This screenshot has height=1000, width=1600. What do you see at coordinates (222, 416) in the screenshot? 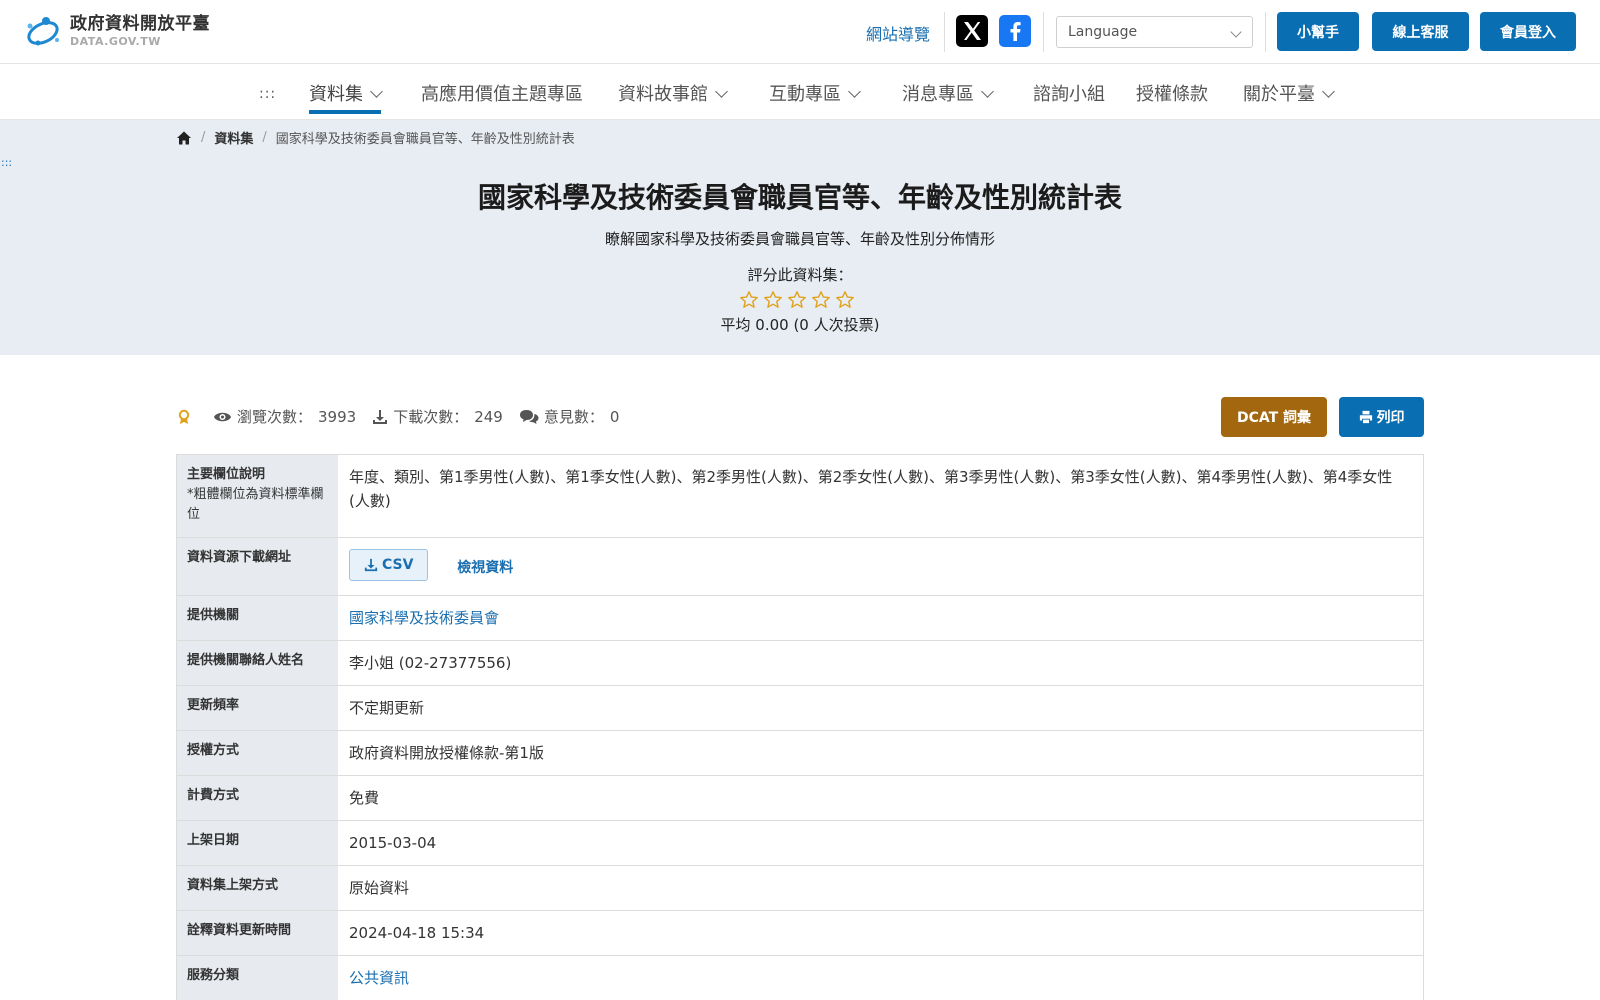
I see `eye-icon` at bounding box center [222, 416].